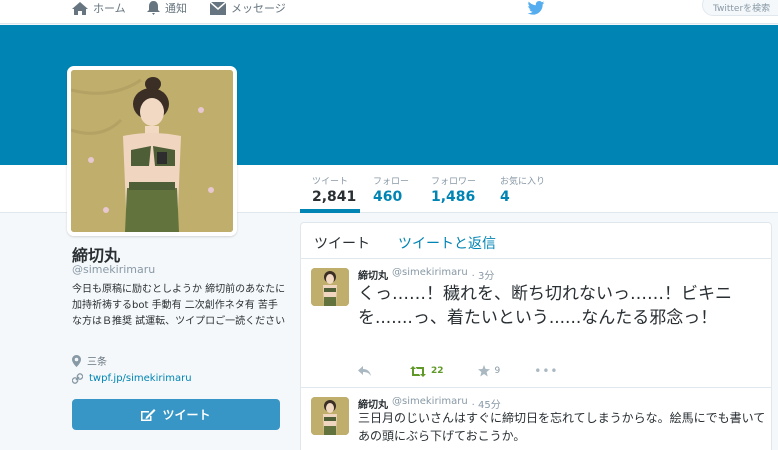 The height and width of the screenshot is (450, 778). I want to click on avatar-illustration, so click(152, 151).